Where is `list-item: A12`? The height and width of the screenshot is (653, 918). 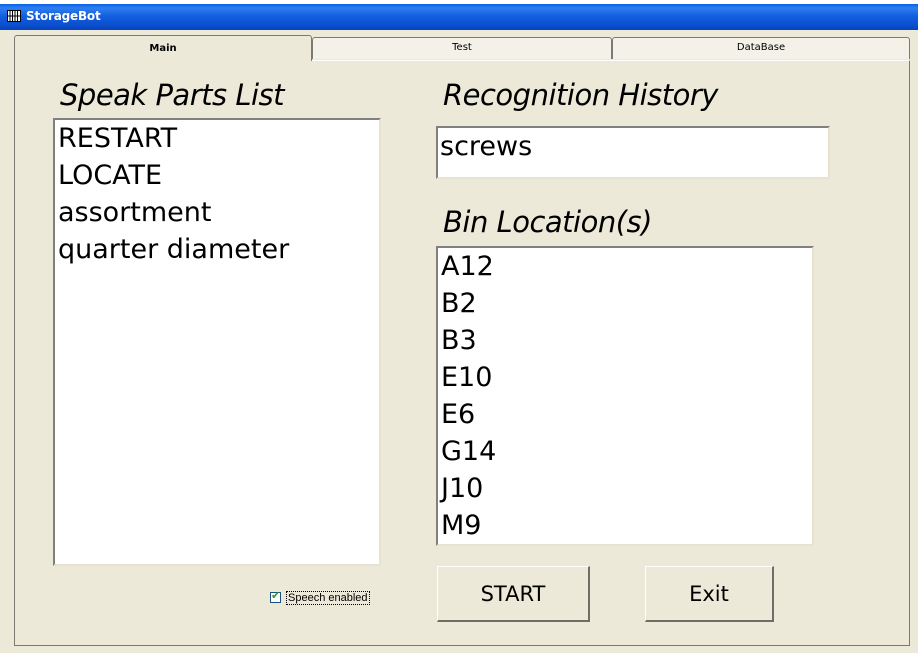
list-item: A12 is located at coordinates (625, 266).